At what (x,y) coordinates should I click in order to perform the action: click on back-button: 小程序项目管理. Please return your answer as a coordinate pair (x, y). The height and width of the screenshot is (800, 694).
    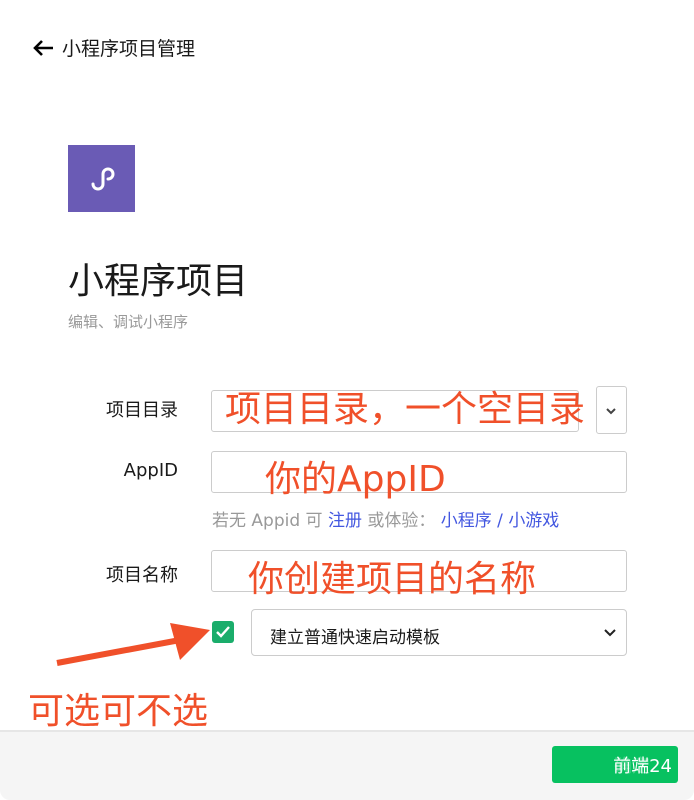
    Looking at the image, I should click on (113, 47).